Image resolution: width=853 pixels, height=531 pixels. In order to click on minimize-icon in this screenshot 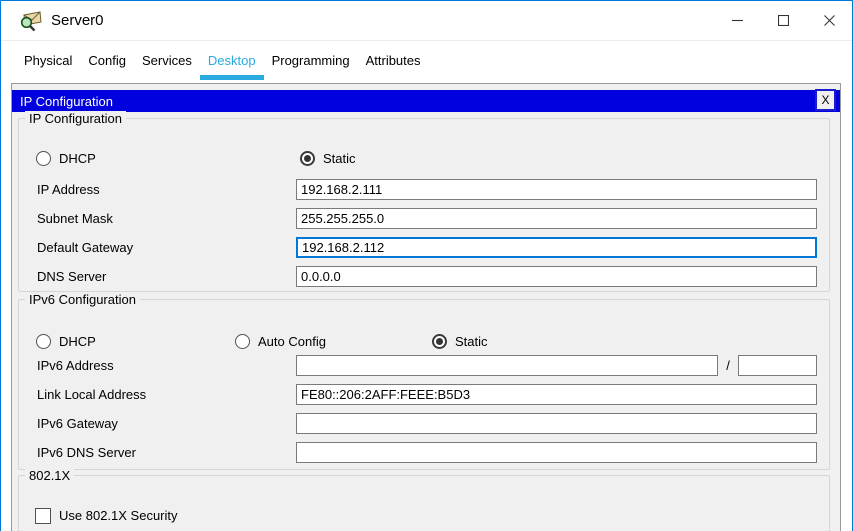, I will do `click(737, 20)`.